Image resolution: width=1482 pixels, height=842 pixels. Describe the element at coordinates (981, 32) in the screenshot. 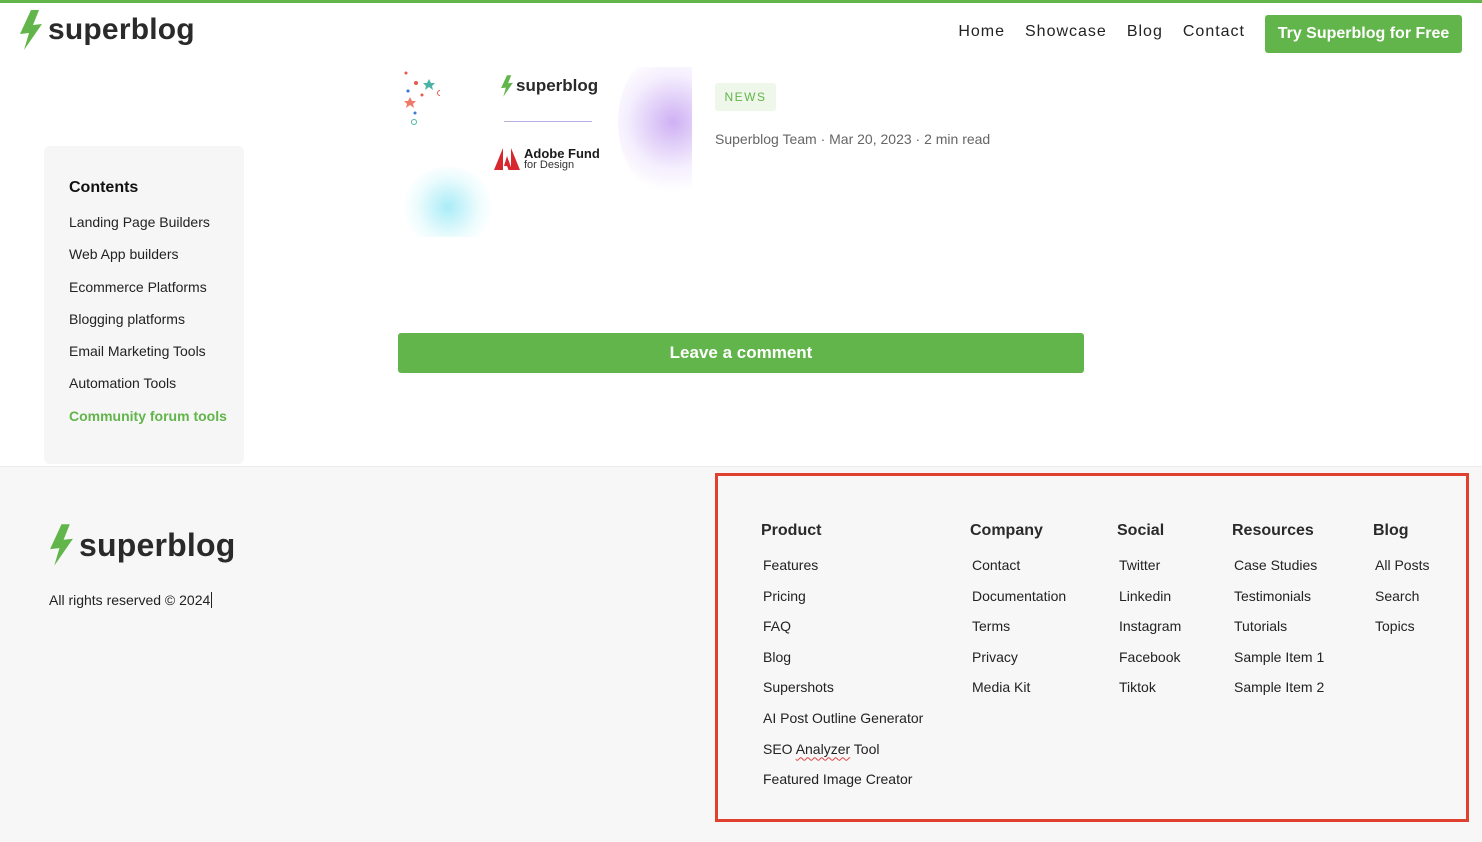

I see `nav-home: Home` at that location.